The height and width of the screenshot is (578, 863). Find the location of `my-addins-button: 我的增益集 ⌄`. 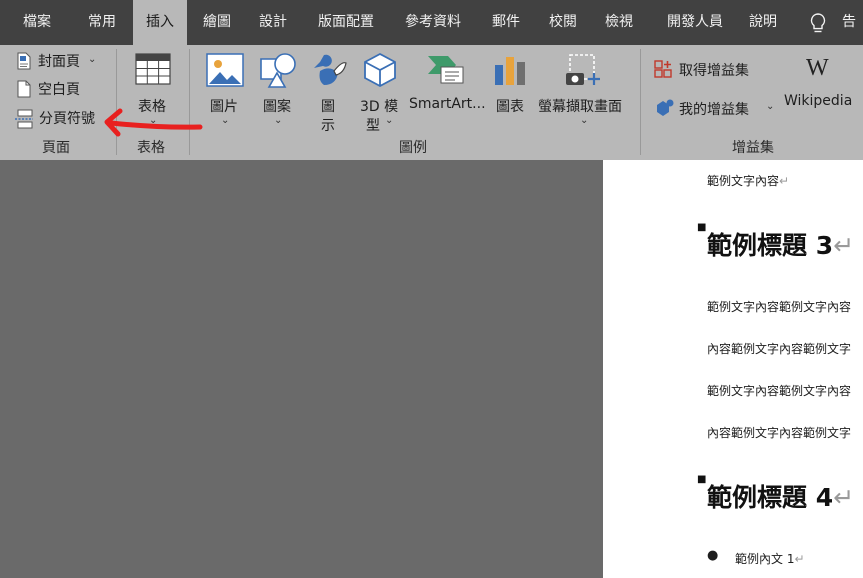

my-addins-button: 我的增益集 ⌄ is located at coordinates (715, 108).